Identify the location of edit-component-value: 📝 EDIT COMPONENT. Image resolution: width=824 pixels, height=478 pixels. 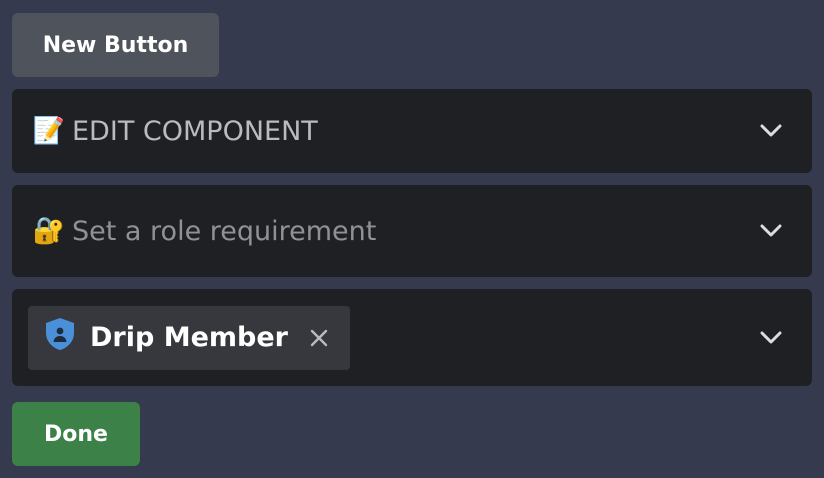
(394, 131).